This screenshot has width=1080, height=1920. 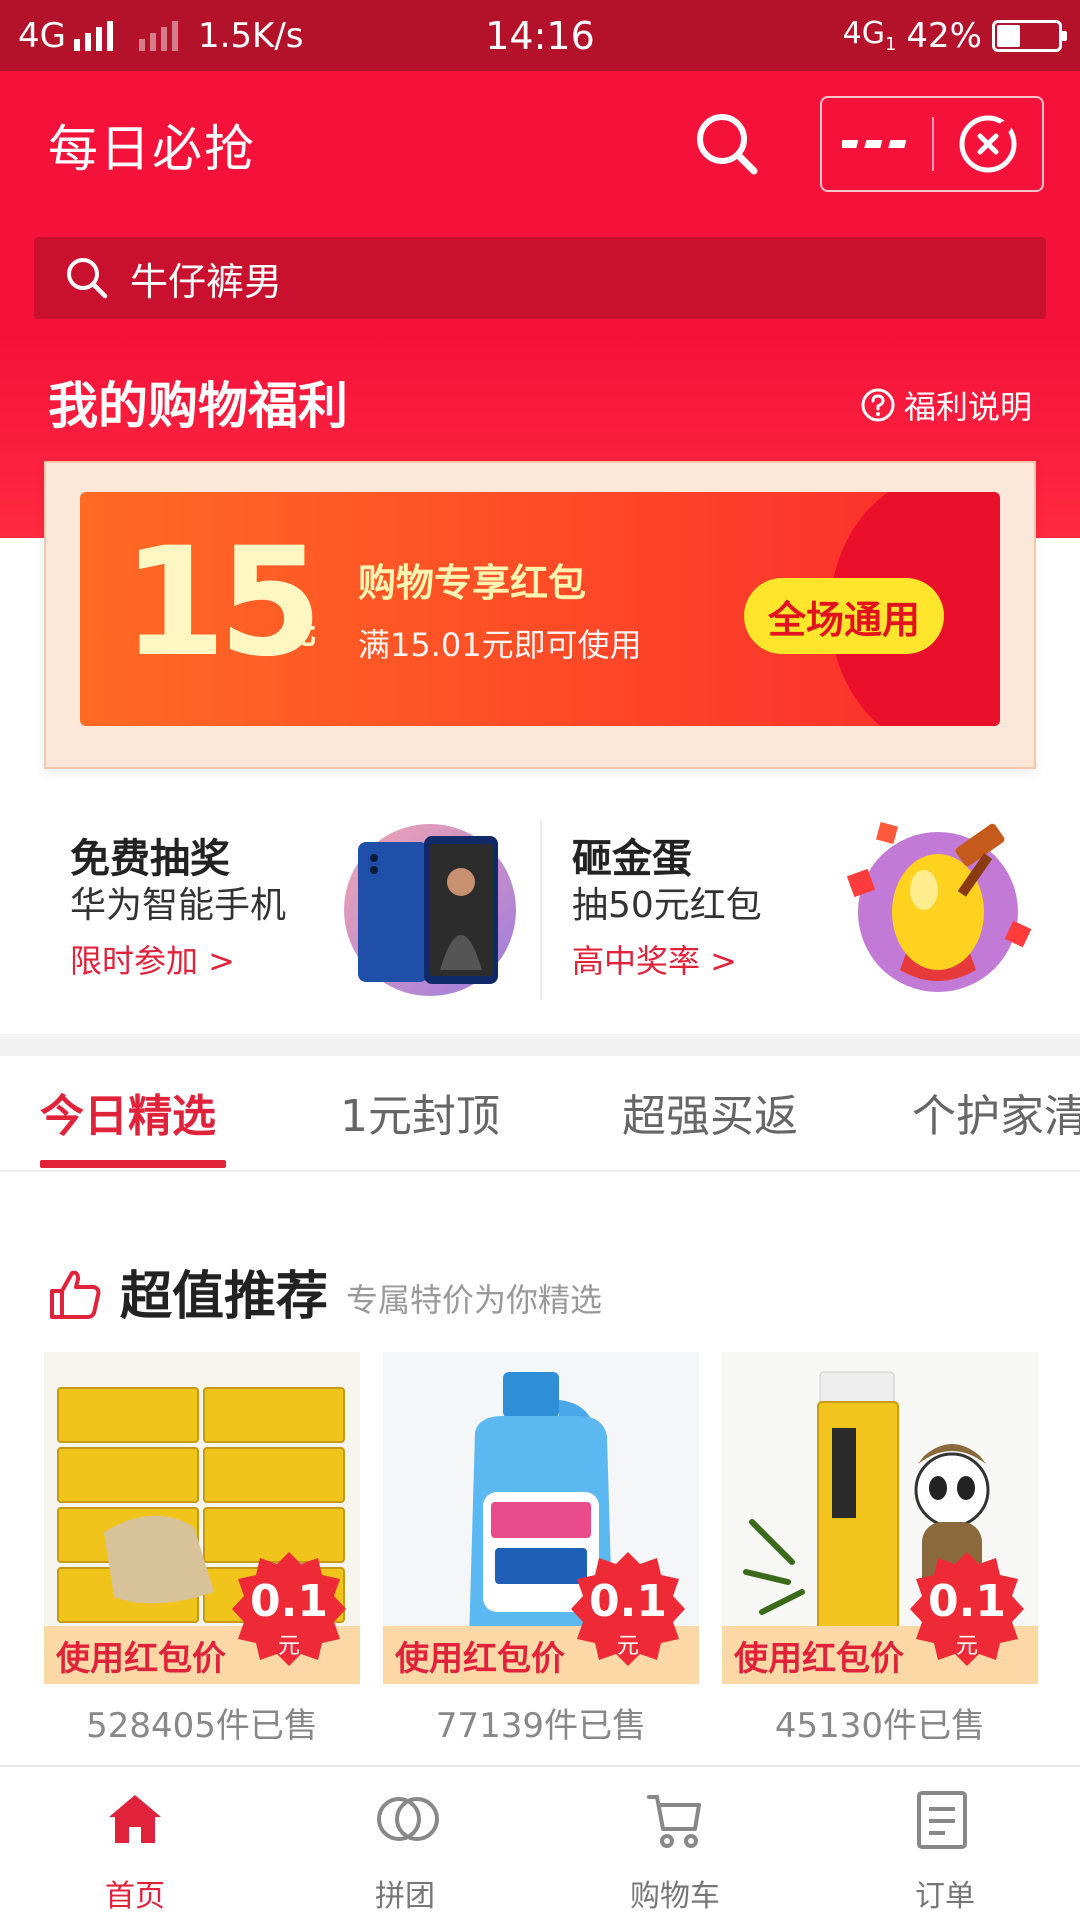 I want to click on signal-icon, so click(x=93, y=35).